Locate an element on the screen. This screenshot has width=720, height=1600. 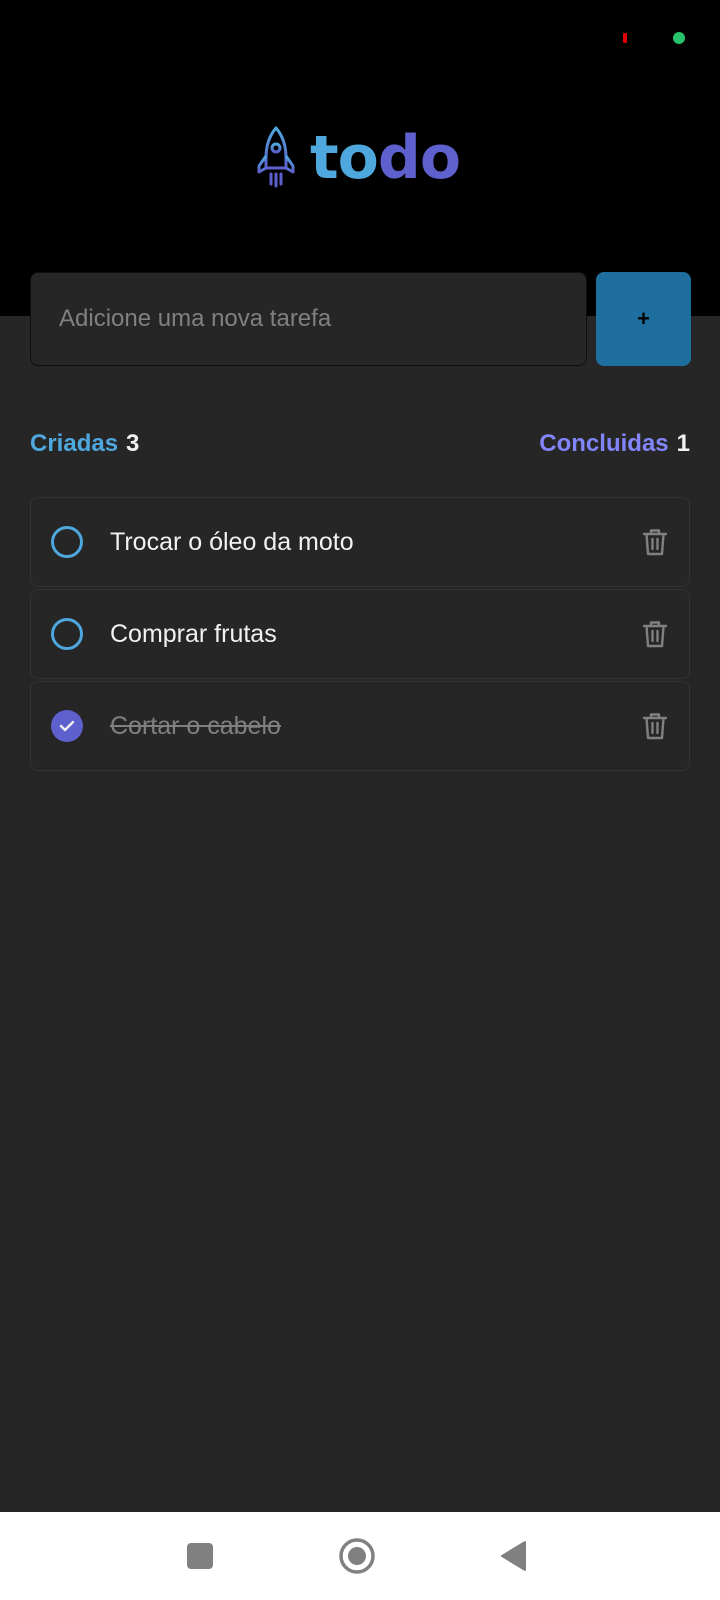
created-counter: Criadas 3 is located at coordinates (84, 444).